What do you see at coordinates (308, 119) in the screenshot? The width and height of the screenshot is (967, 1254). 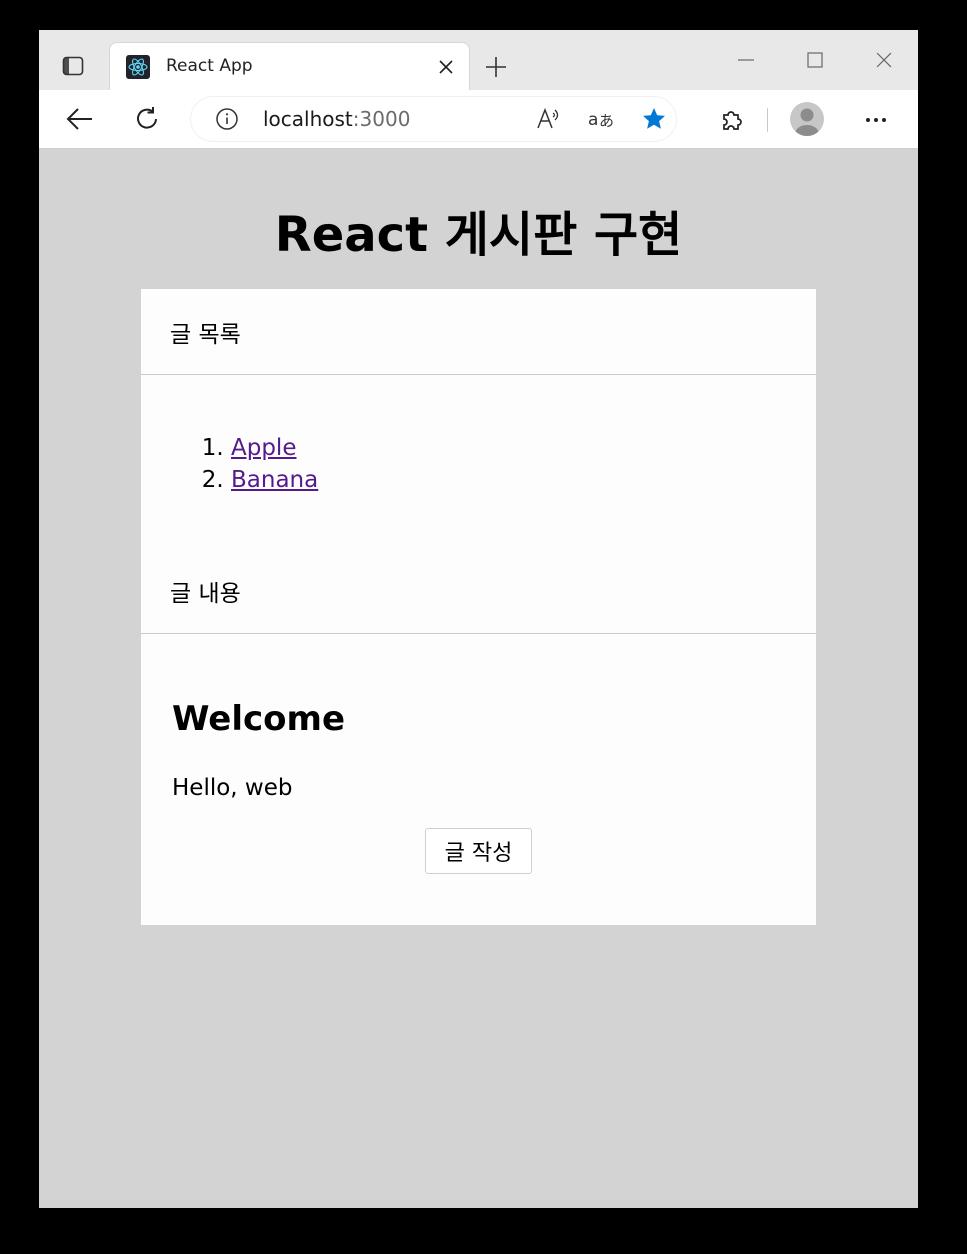 I see `url-host: localhost` at bounding box center [308, 119].